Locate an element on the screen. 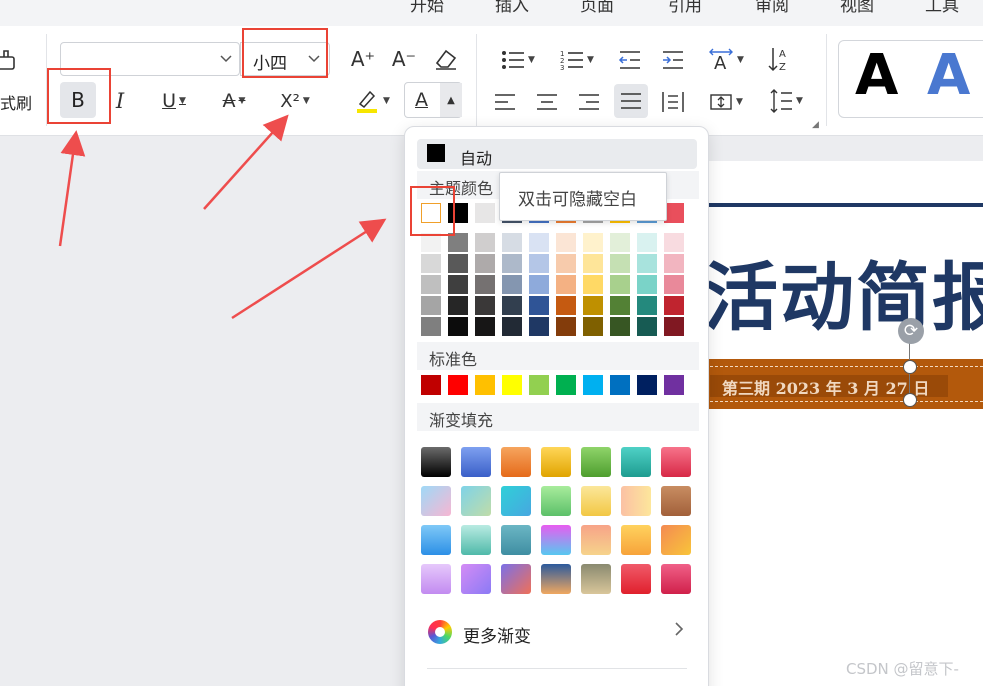 The height and width of the screenshot is (686, 983). tab-references: 引用 is located at coordinates (685, 8).